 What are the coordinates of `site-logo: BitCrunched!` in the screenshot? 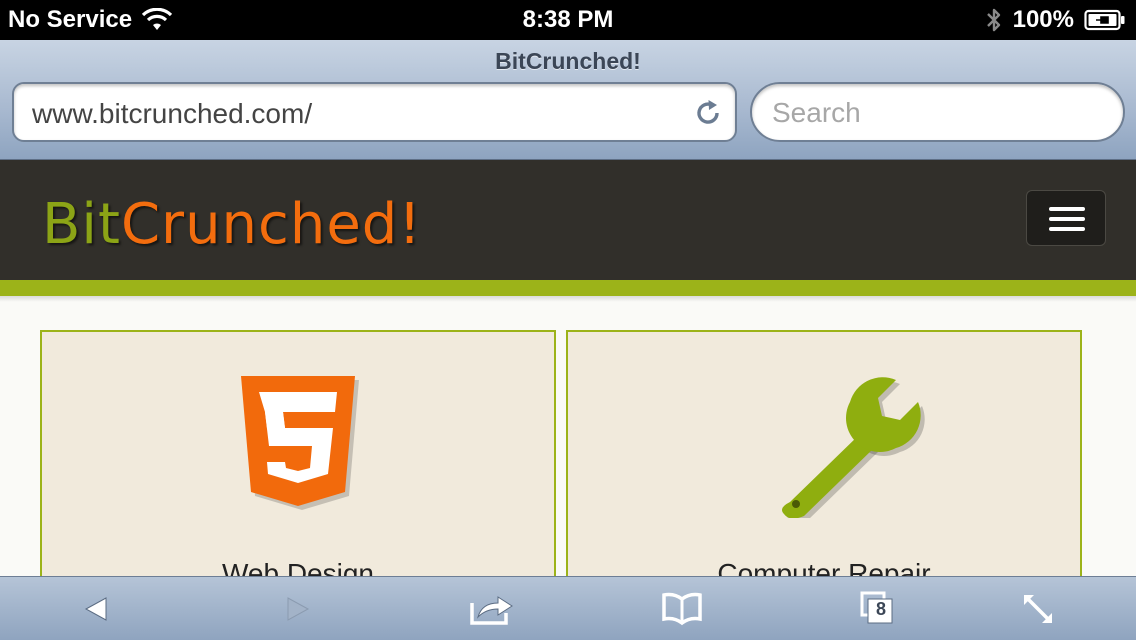 It's located at (232, 224).